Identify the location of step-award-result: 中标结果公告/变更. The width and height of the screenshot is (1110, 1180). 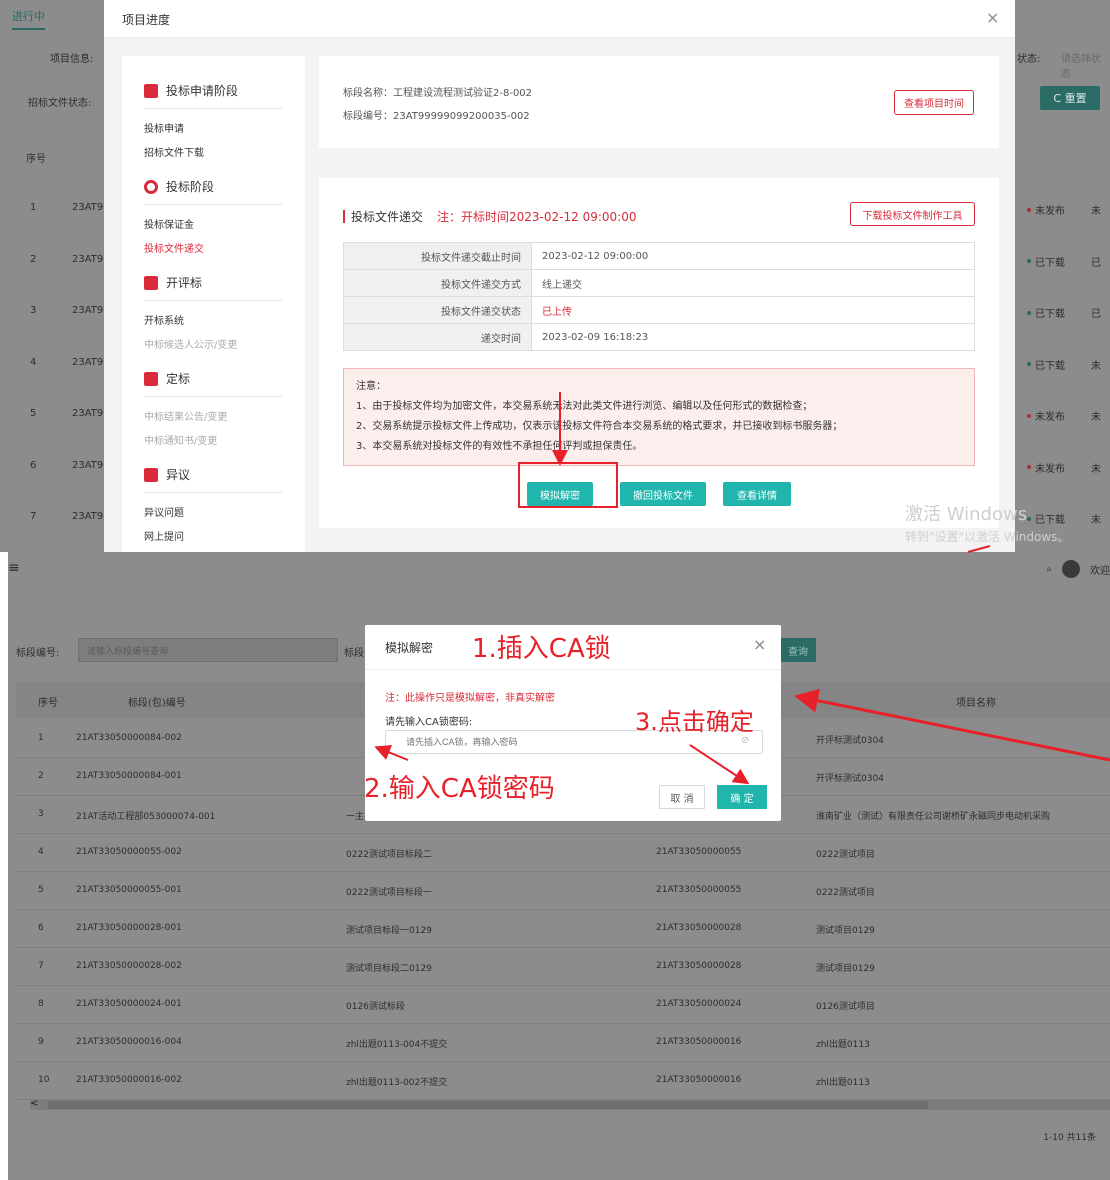
(186, 417).